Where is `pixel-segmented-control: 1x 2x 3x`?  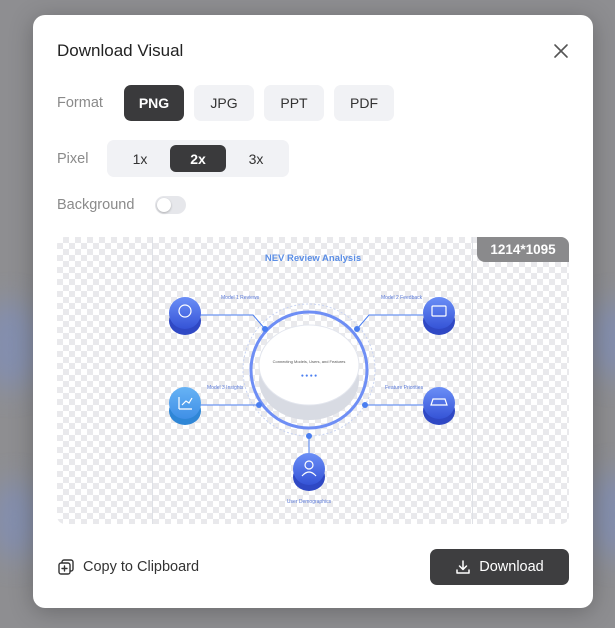
pixel-segmented-control: 1x 2x 3x is located at coordinates (198, 158).